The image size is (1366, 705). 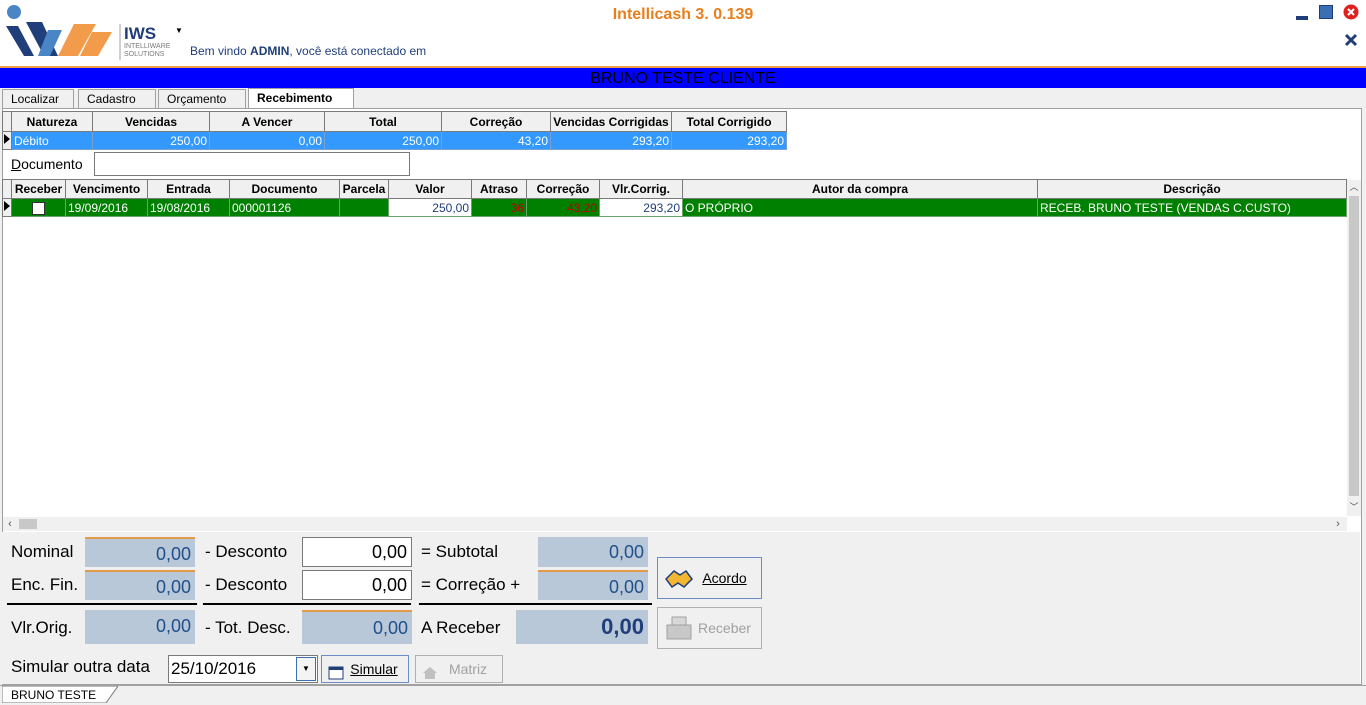 What do you see at coordinates (683, 14) in the screenshot?
I see `app-title: Intellicash 3. 0.139` at bounding box center [683, 14].